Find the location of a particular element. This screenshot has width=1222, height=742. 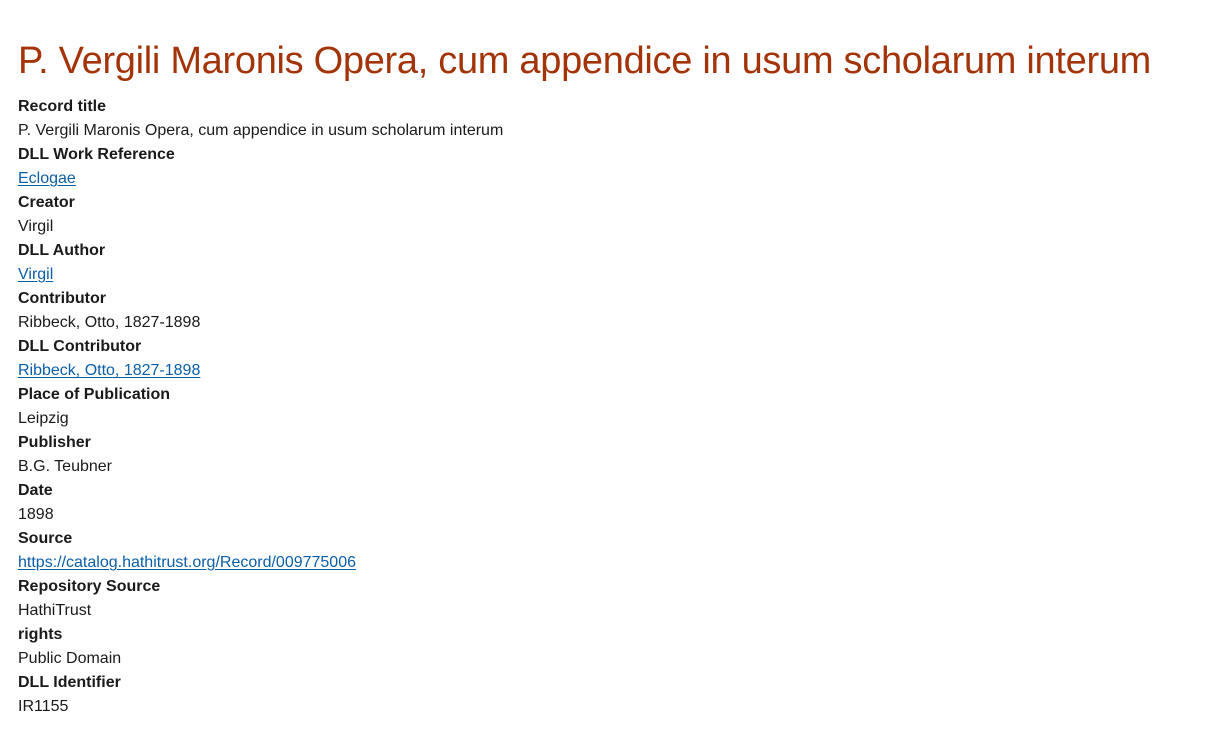

field-label-dll-identifier: DLL Identifier is located at coordinates (69, 682).